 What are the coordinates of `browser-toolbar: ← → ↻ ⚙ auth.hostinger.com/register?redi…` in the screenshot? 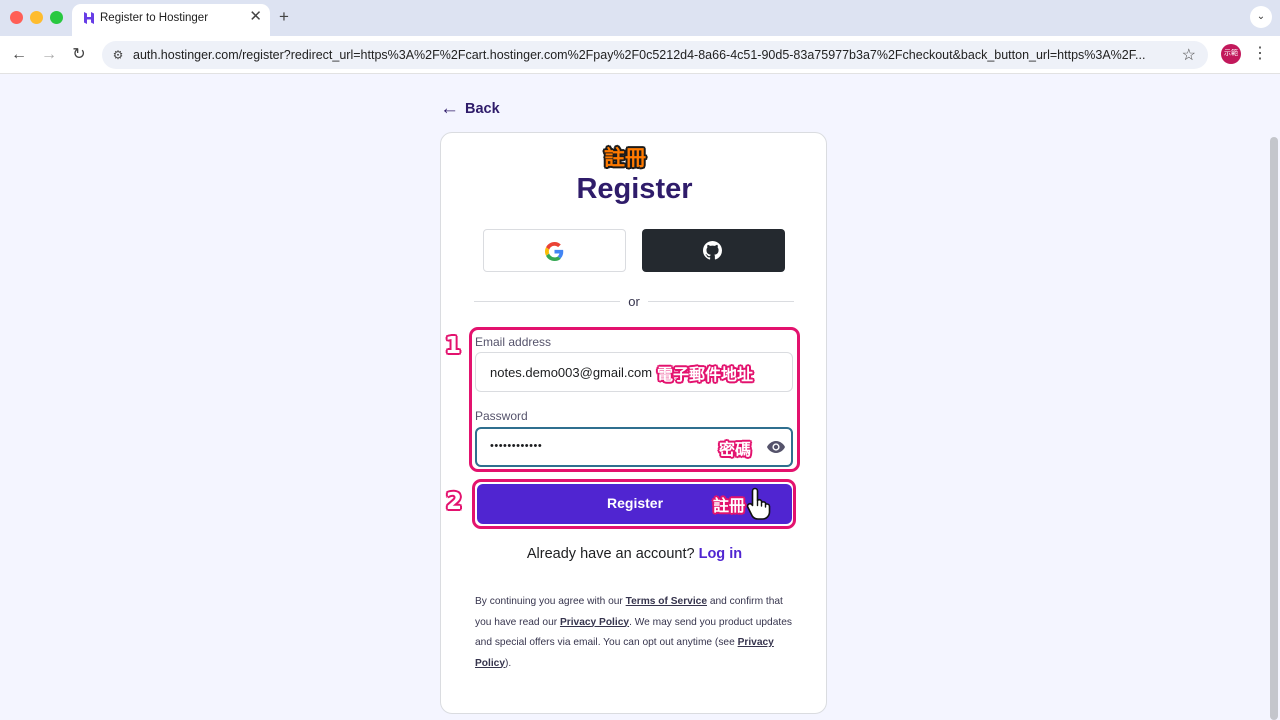 It's located at (640, 55).